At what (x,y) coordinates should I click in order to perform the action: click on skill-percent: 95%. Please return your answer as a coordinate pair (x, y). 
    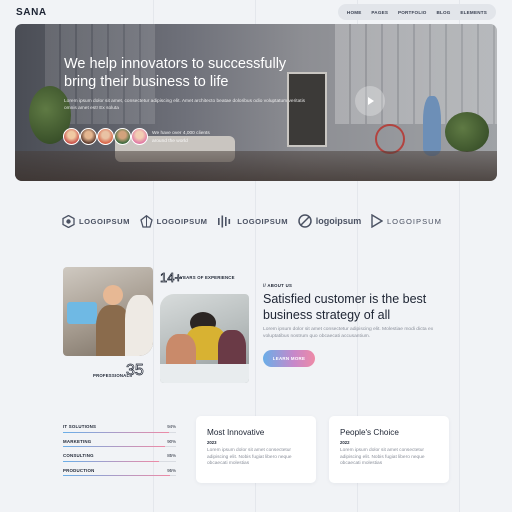
    Looking at the image, I should click on (171, 470).